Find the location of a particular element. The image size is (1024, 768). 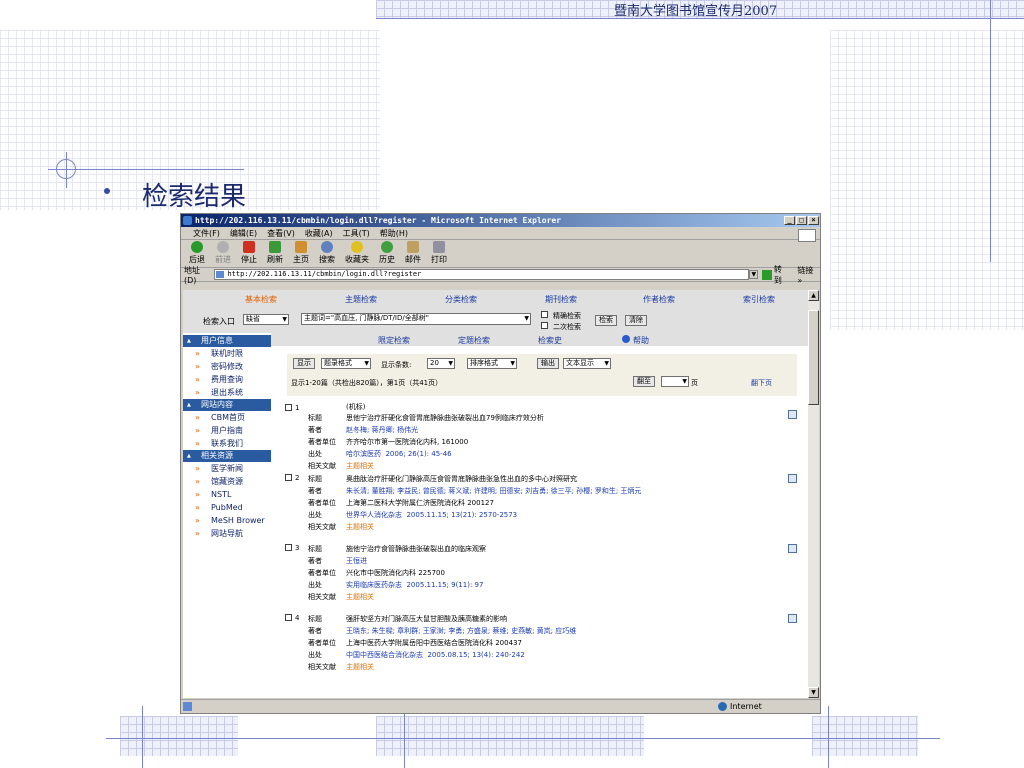

search-button: 搜索 is located at coordinates (327, 253).